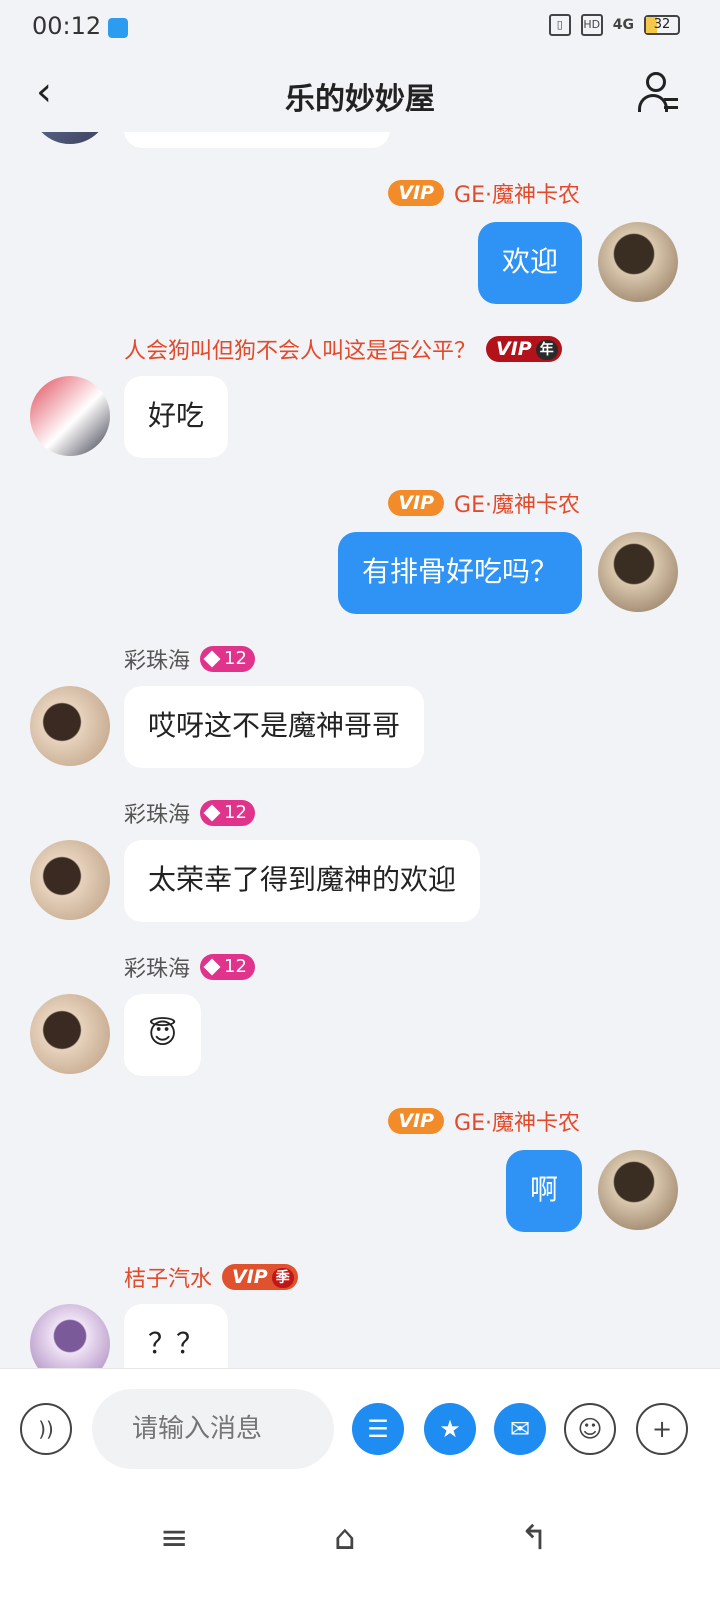  I want to click on emoji-icon: ☺, so click(590, 1429).